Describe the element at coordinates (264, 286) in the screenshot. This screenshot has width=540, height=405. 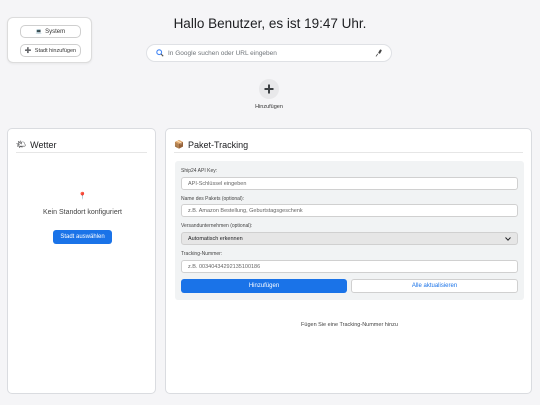
I see `add-tracking-button: Hinzufügen` at that location.